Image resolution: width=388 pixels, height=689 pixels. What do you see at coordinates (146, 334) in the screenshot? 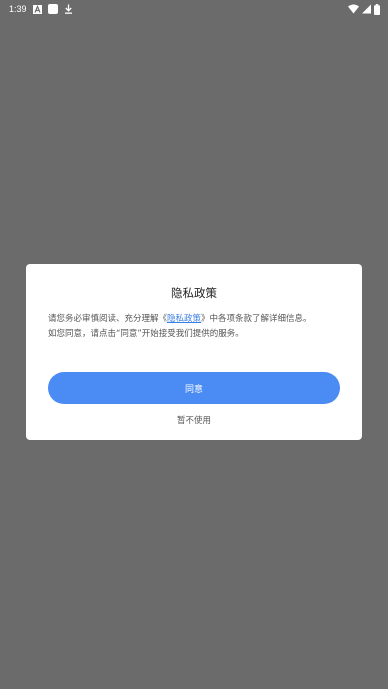
I see `body-line-2: 如您同意，请点击“同意”开始接受我们提供的服务。` at bounding box center [146, 334].